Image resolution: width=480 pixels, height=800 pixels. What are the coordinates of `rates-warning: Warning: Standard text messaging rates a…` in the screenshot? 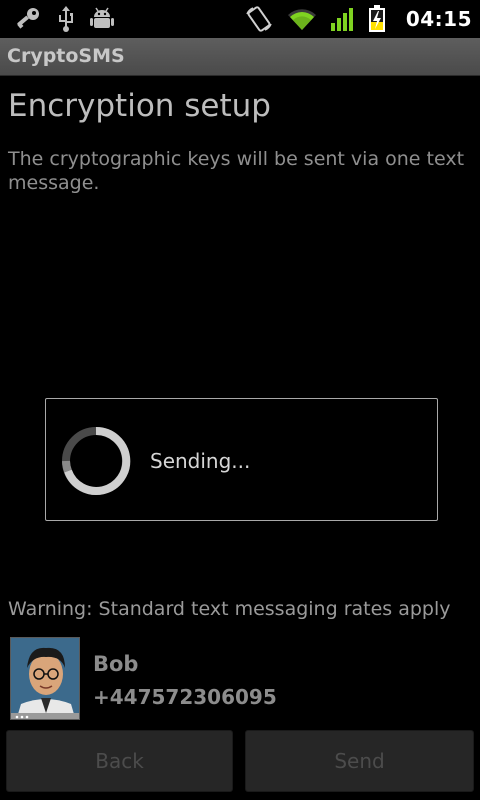 It's located at (229, 609).